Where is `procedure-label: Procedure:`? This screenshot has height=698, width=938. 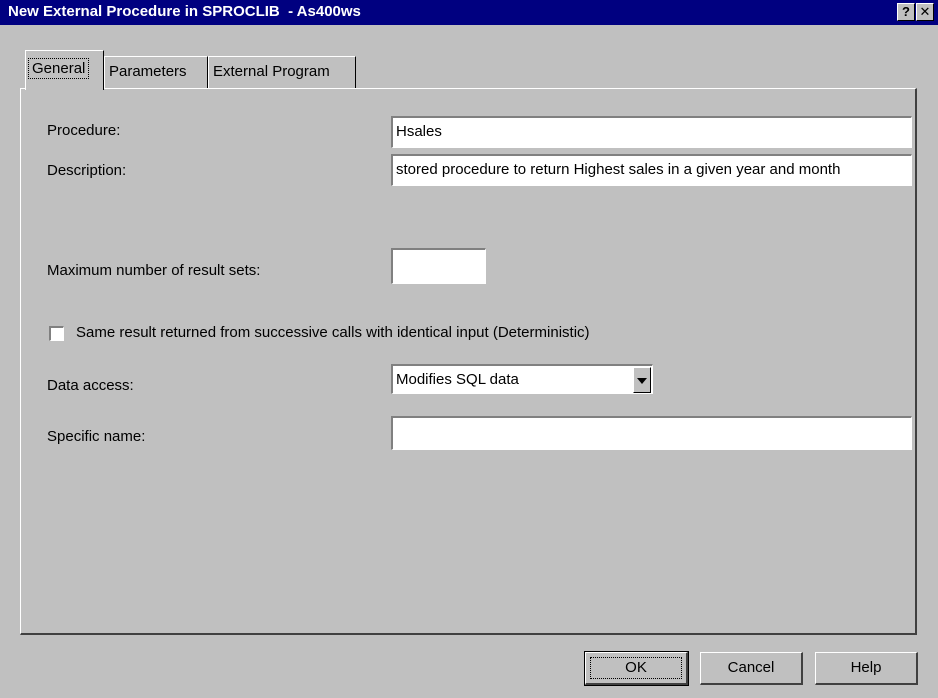
procedure-label: Procedure: is located at coordinates (84, 130).